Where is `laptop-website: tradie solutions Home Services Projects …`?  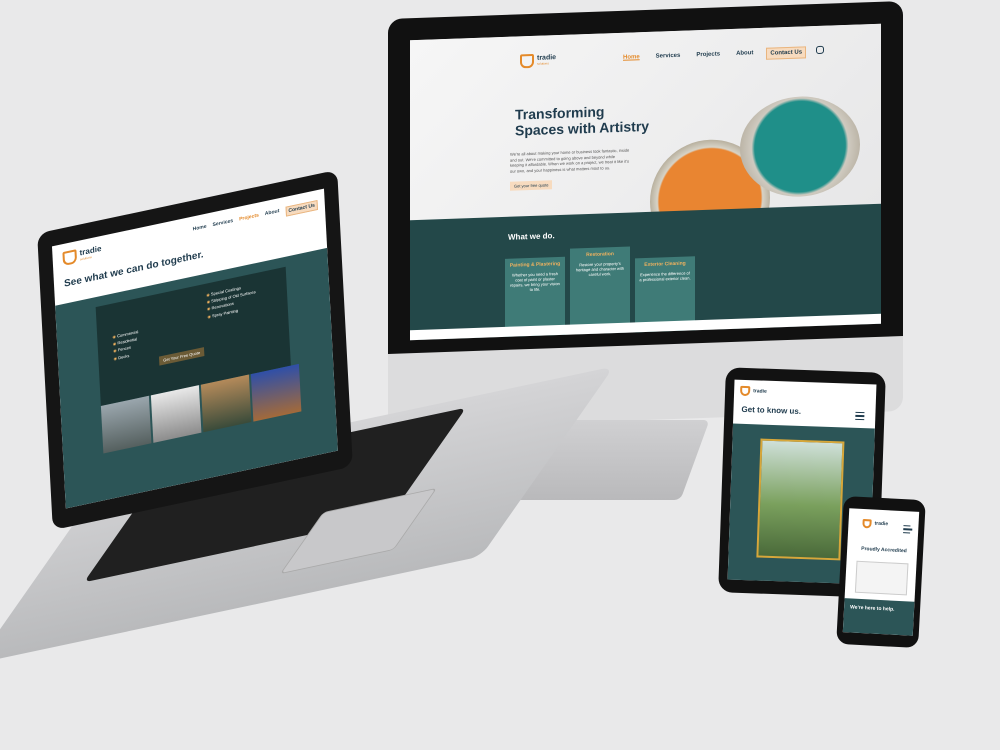
laptop-website: tradie solutions Home Services Projects … is located at coordinates (194, 348).